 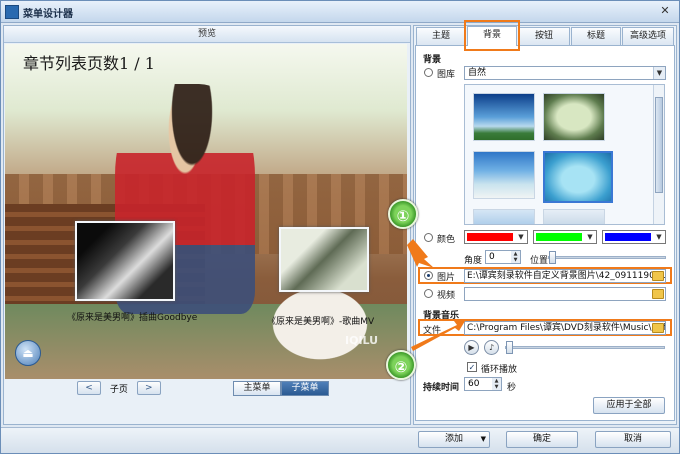 I want to click on submenu-tab: 子菜单, so click(x=305, y=388).